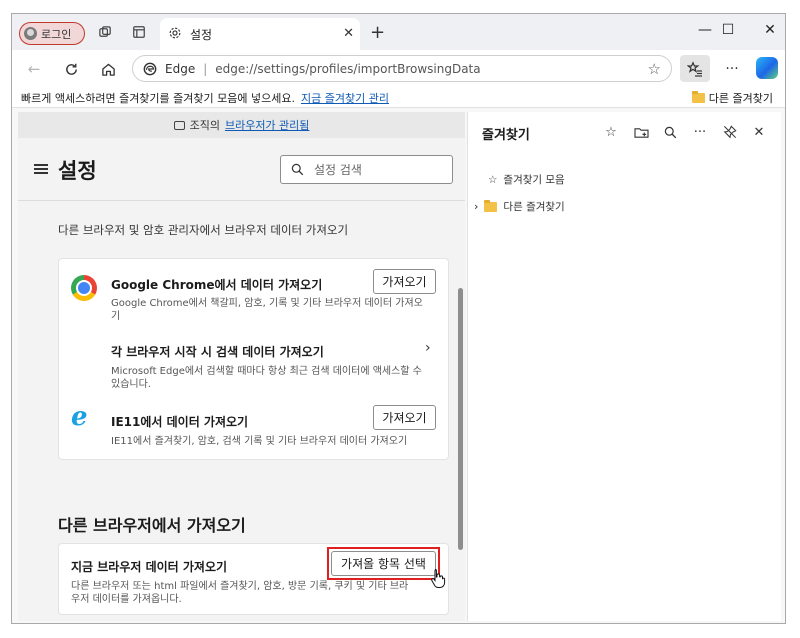  Describe the element at coordinates (175, 34) in the screenshot. I see `gear-icon` at that location.